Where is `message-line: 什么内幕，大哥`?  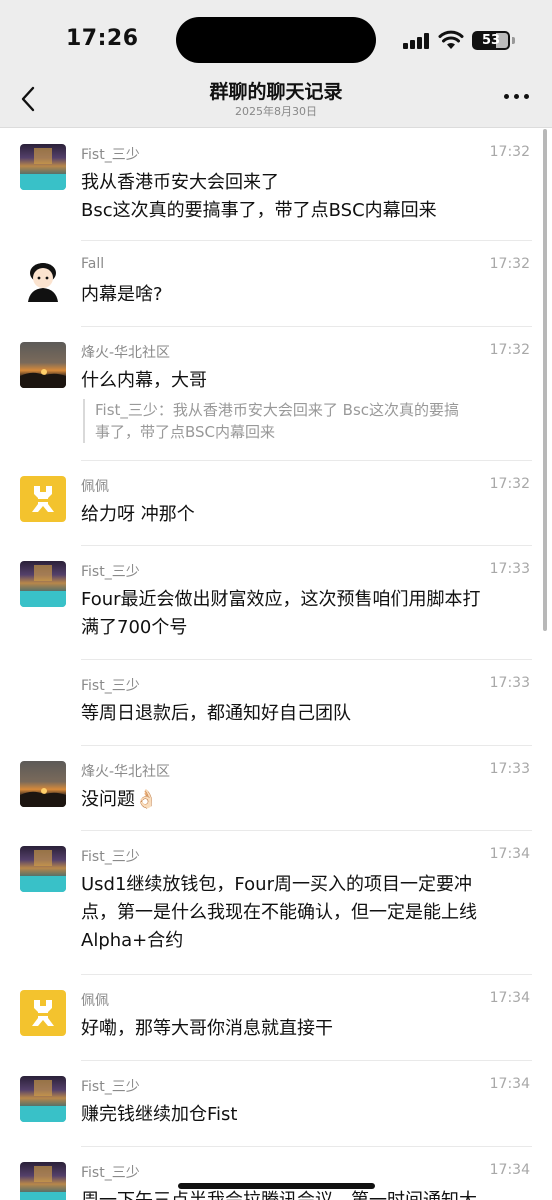
message-line: 什么内幕，大哥 is located at coordinates (144, 380).